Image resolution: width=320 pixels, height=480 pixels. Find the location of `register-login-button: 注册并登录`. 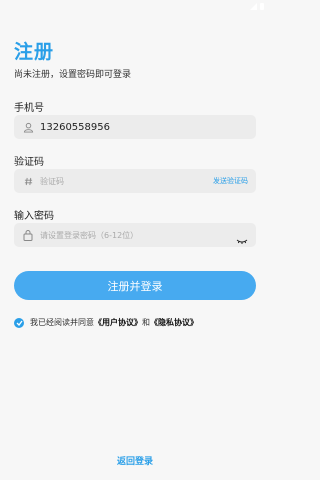

register-login-button: 注册并登录 is located at coordinates (135, 285).